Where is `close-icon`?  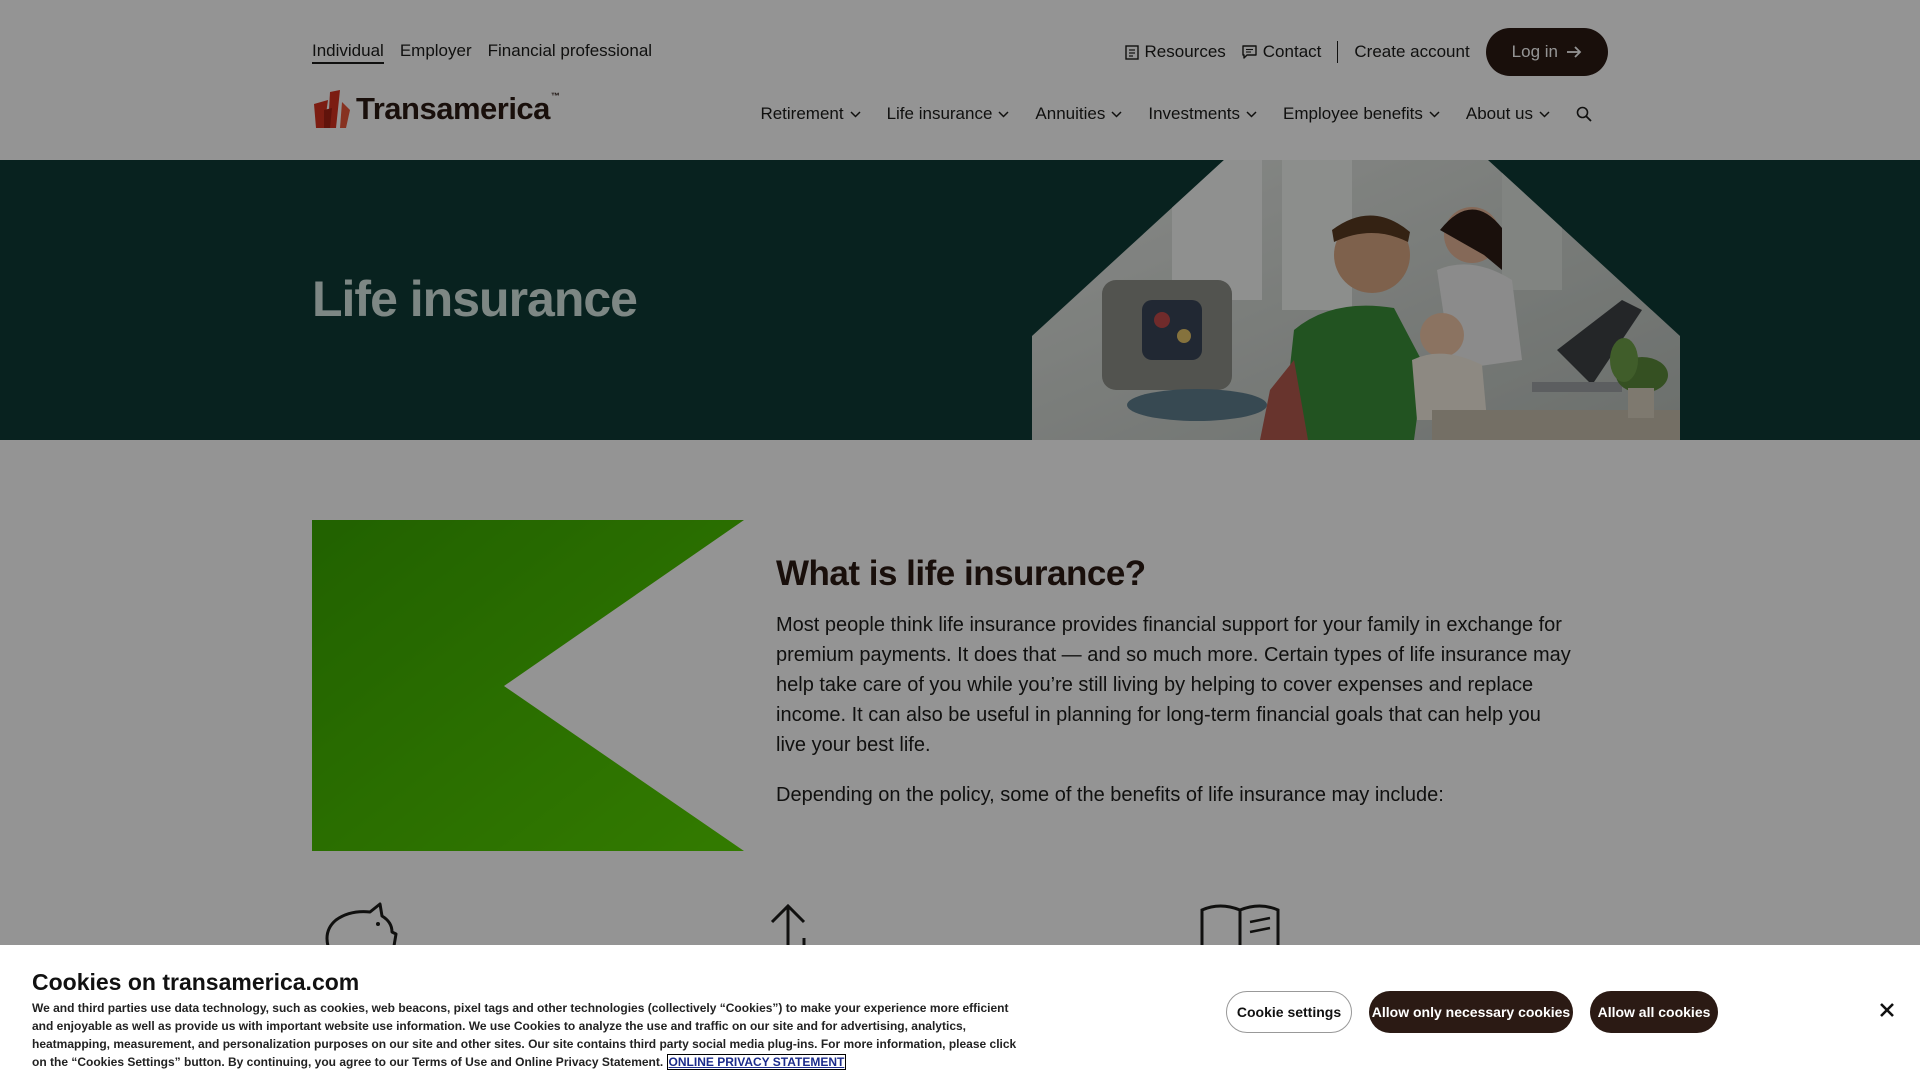
close-icon is located at coordinates (1887, 1010).